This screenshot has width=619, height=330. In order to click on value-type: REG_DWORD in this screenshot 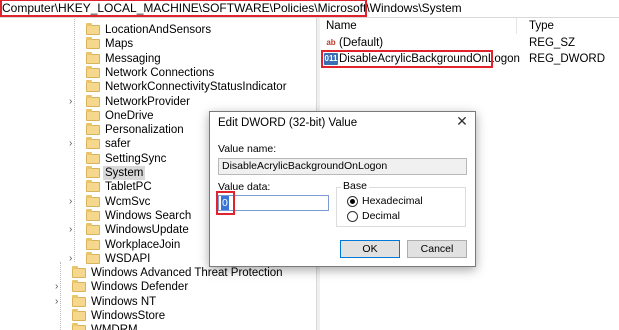, I will do `click(567, 59)`.